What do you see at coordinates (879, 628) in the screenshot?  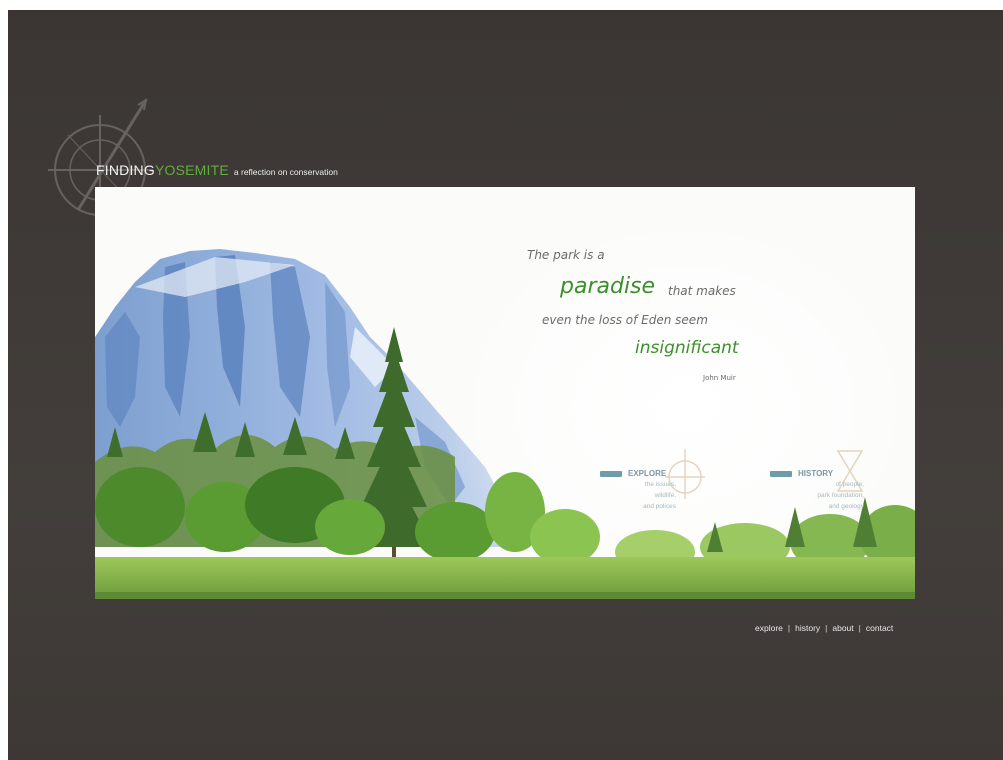 I see `footer-link-contact: contact` at bounding box center [879, 628].